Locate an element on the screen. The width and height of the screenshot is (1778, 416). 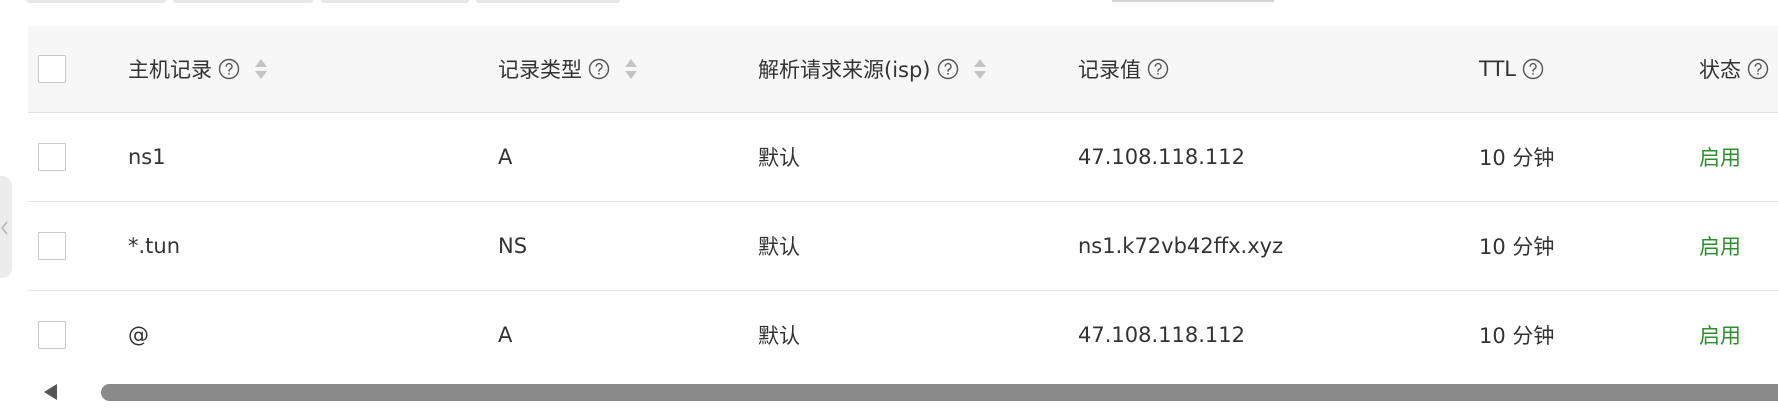
chevron-left-icon is located at coordinates (4, 228).